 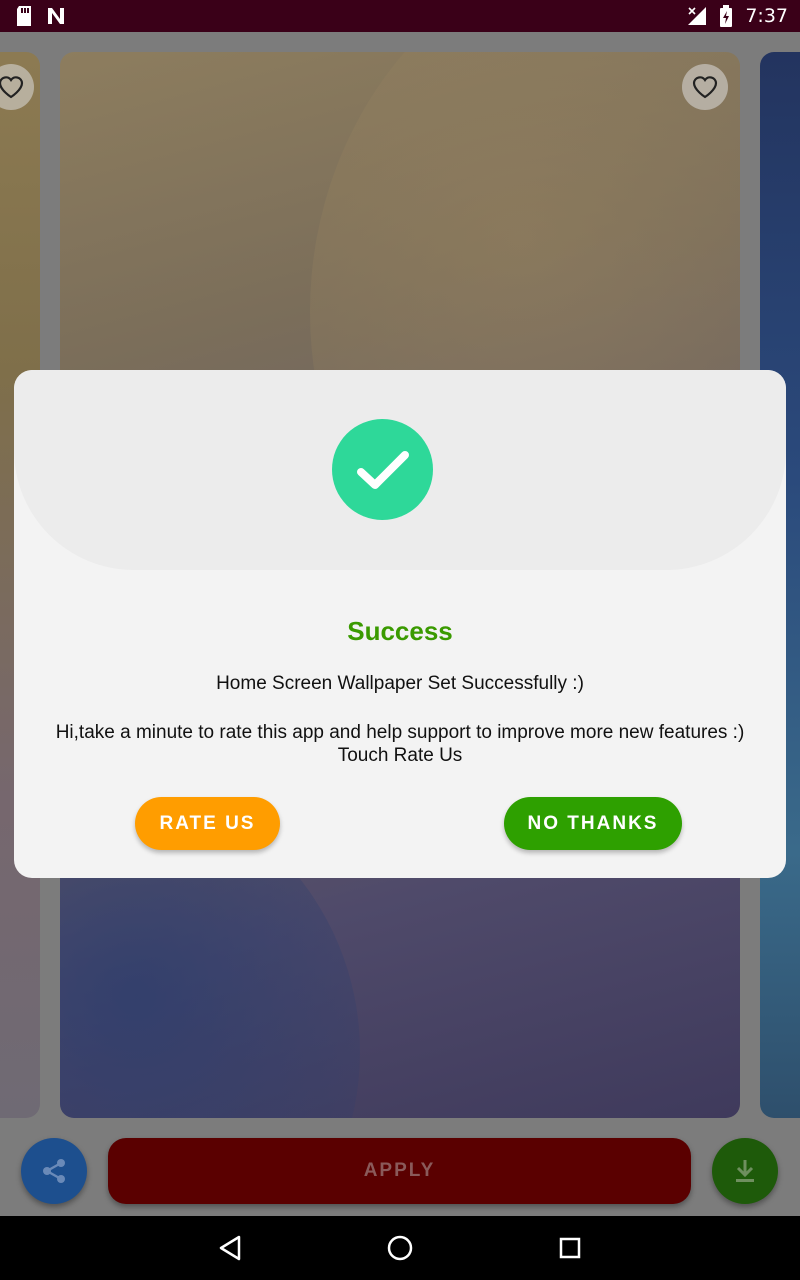 I want to click on share-icon, so click(x=54, y=1171).